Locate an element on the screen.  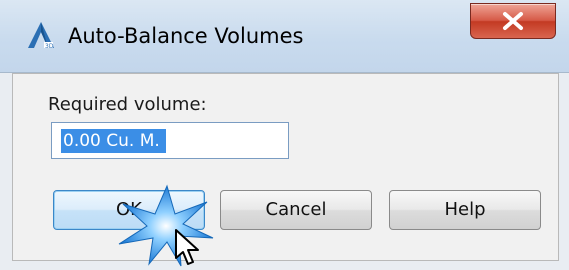
close-button is located at coordinates (513, 21).